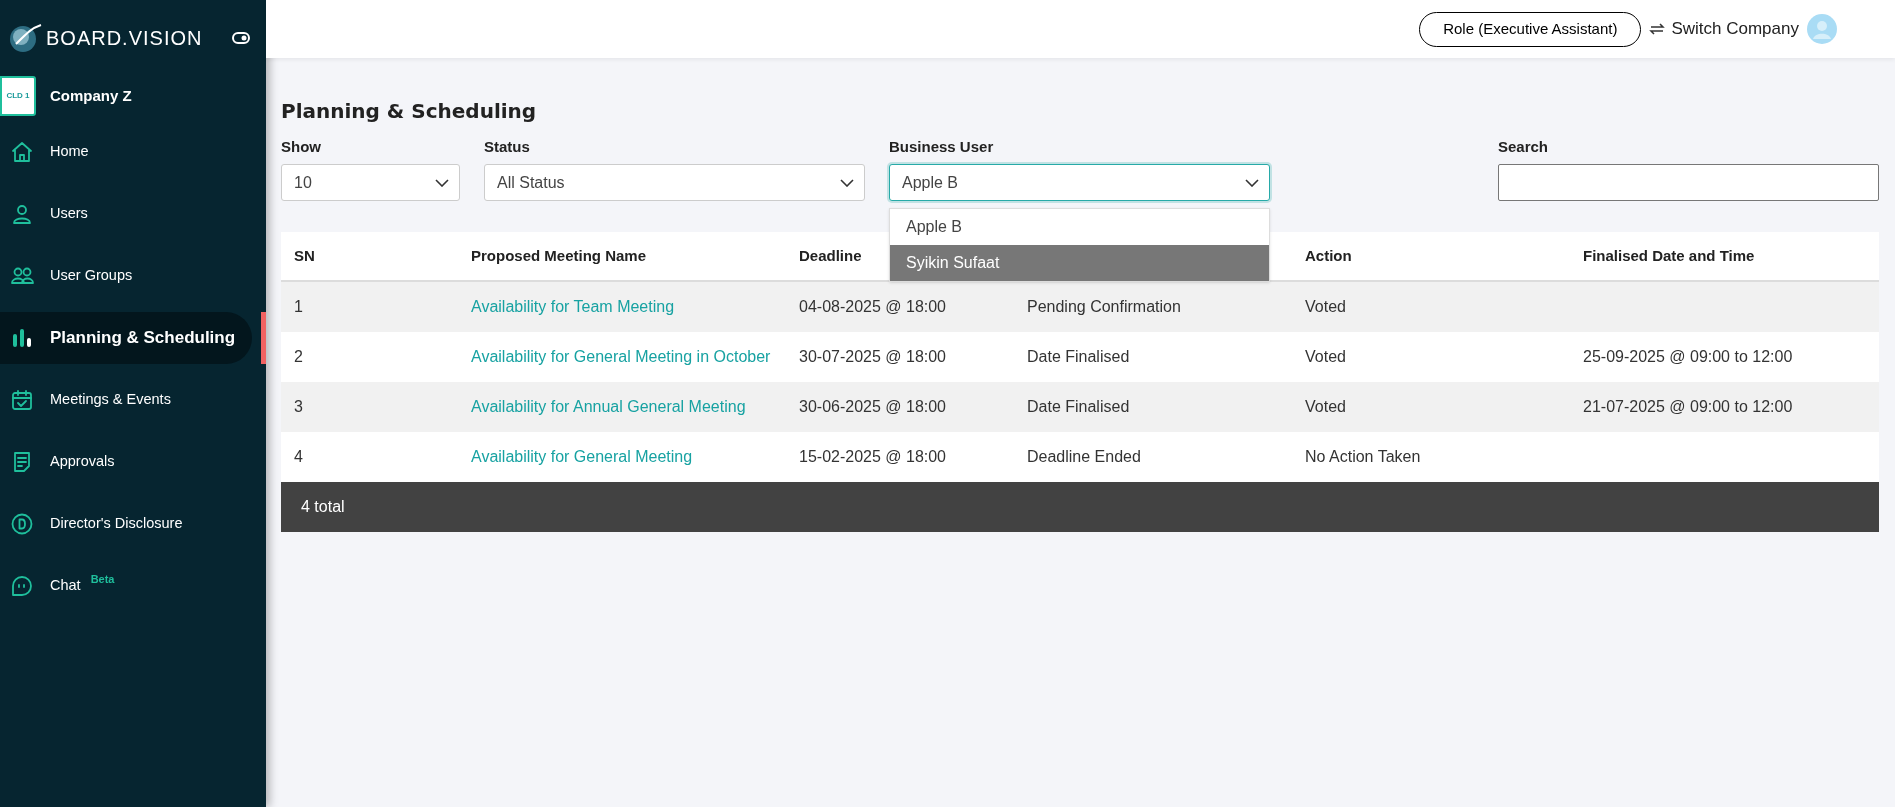  I want to click on letter-d-icon, so click(22, 524).